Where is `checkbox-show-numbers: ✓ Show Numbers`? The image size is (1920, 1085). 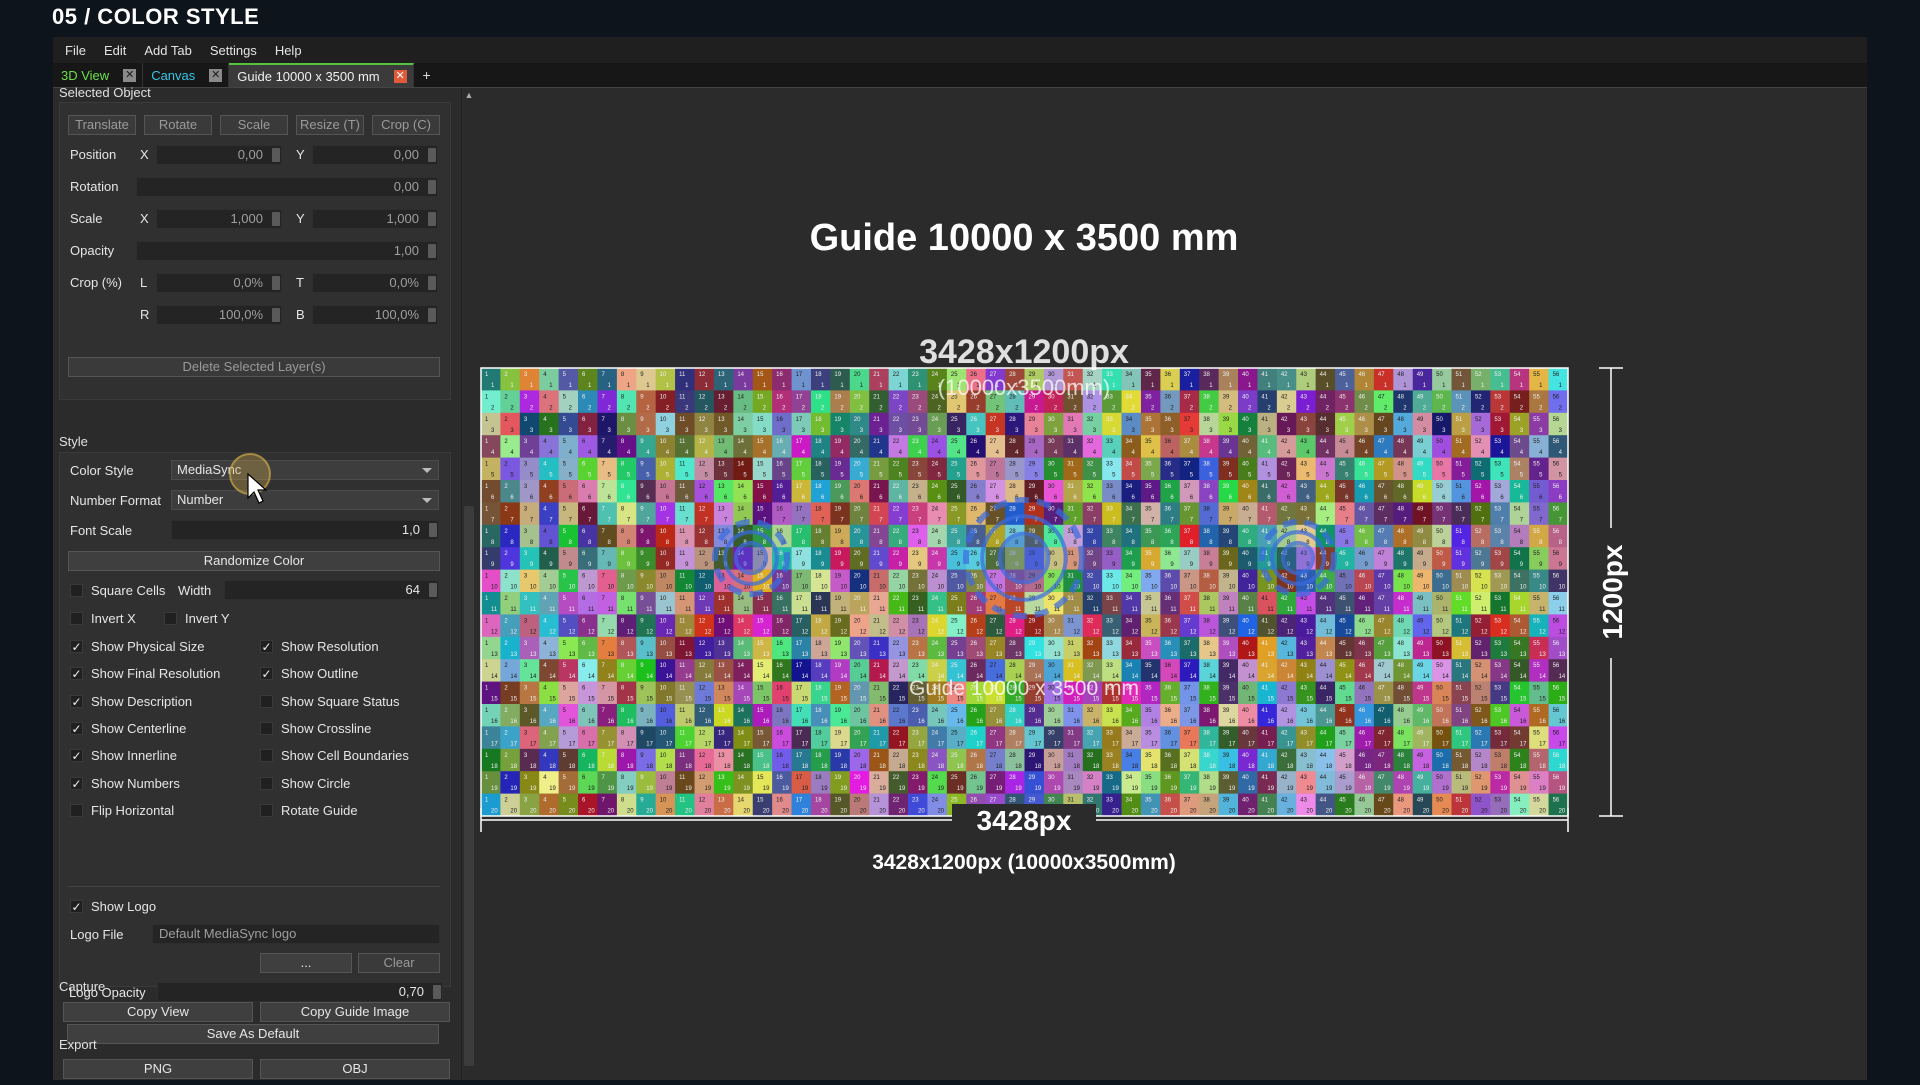
checkbox-show-numbers: ✓ Show Numbers is located at coordinates (125, 783).